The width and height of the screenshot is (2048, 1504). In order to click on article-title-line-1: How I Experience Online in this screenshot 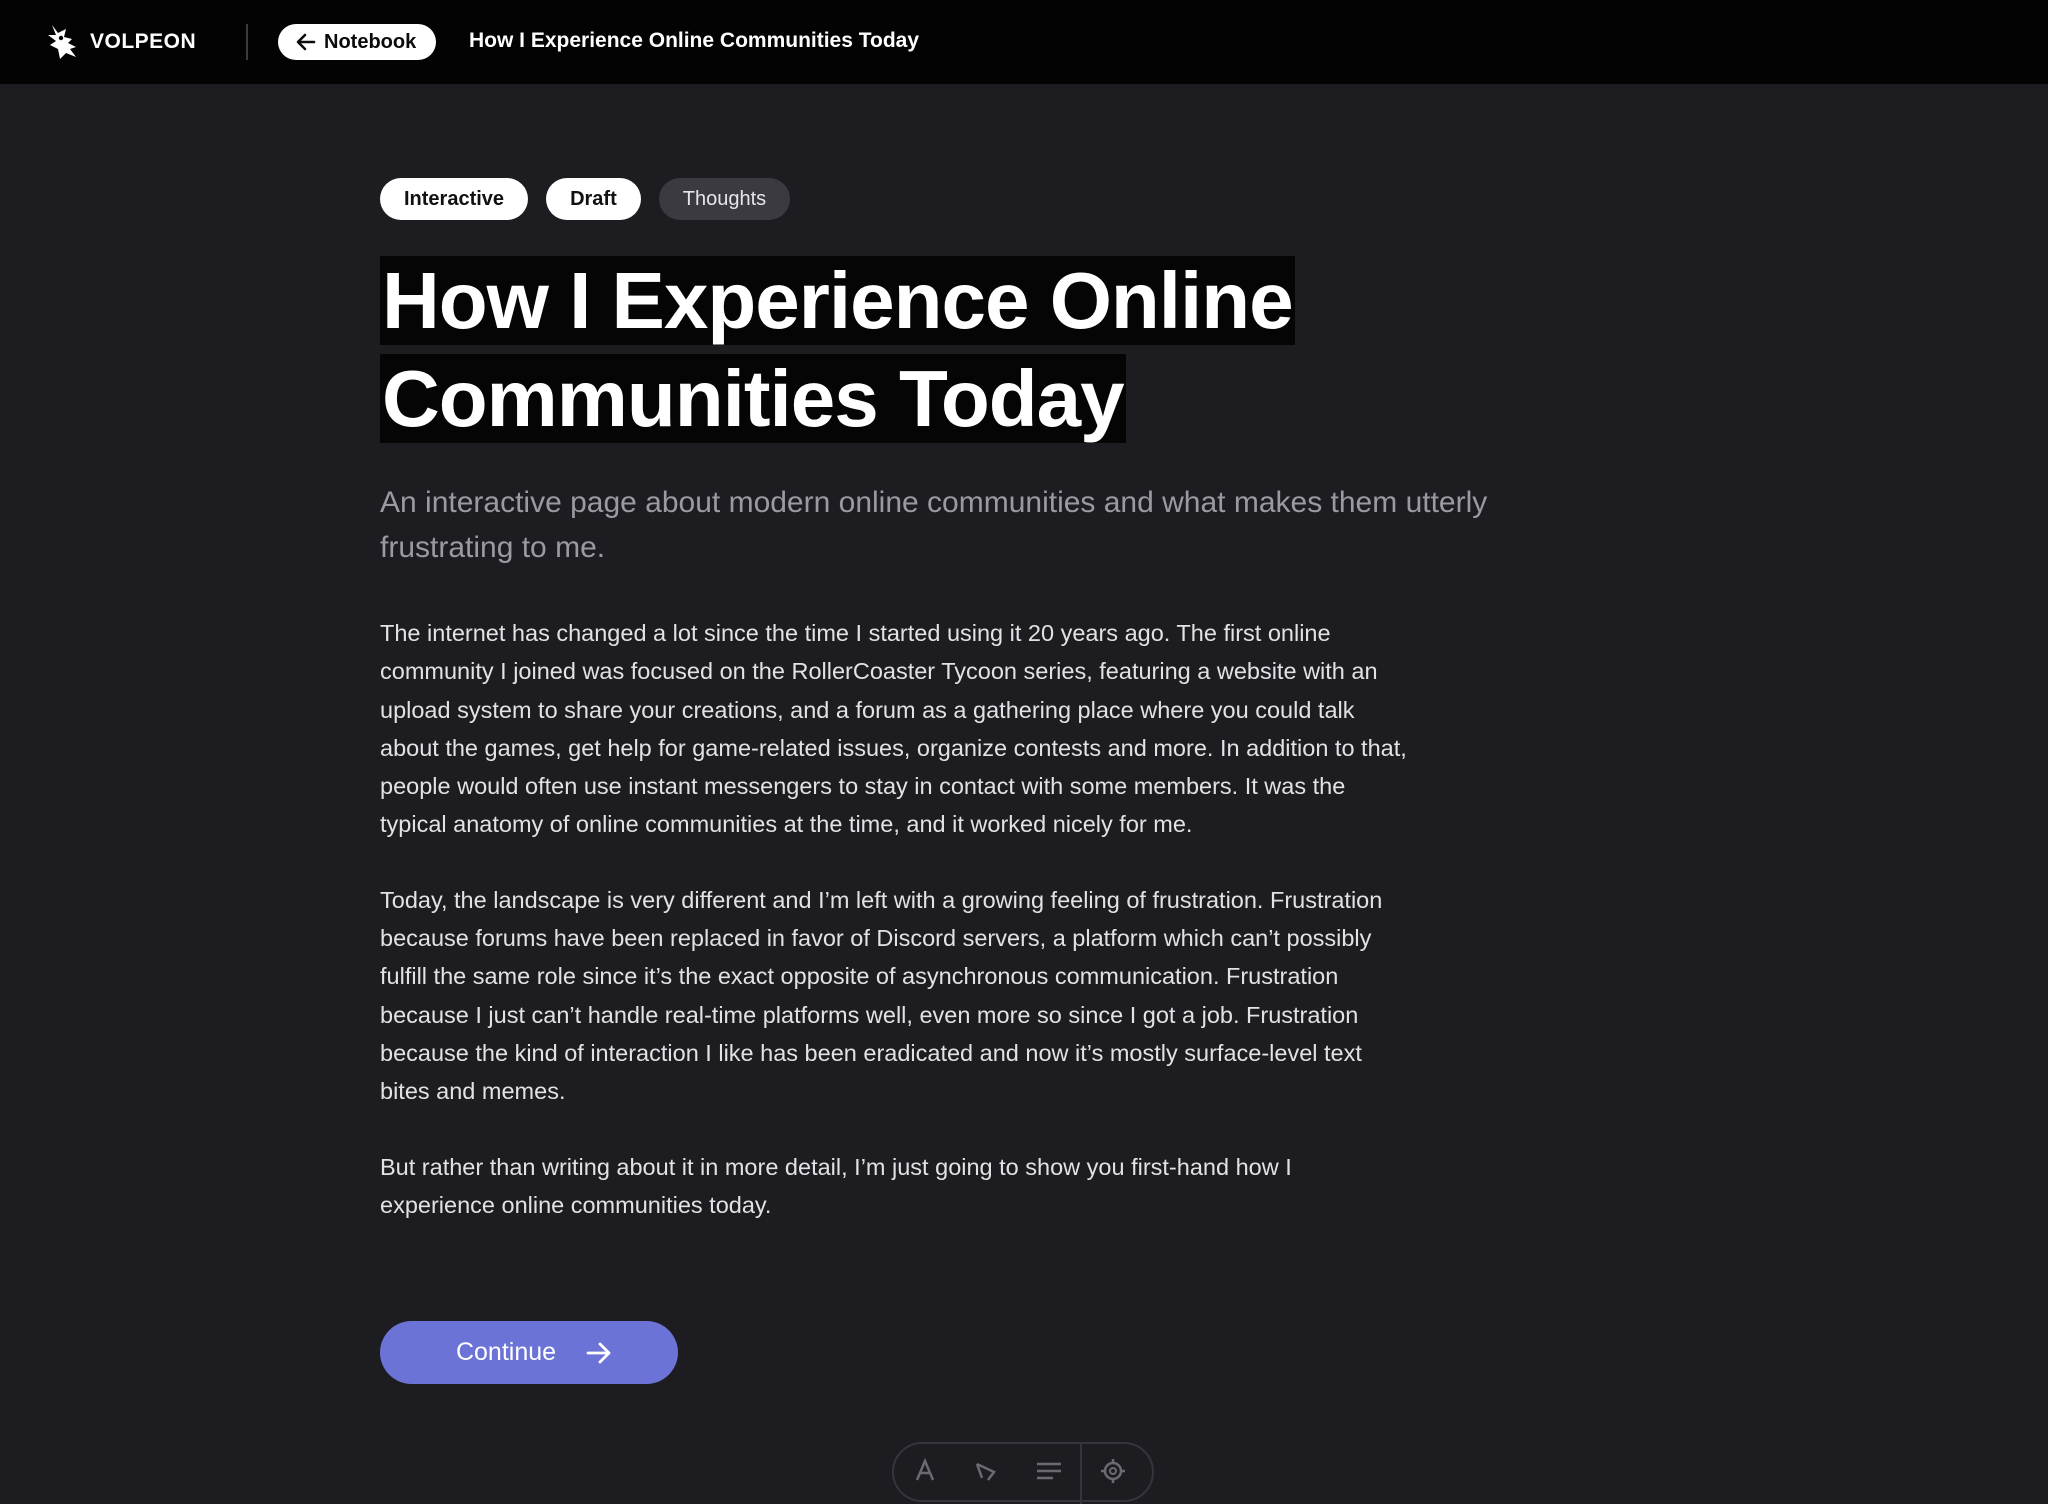, I will do `click(837, 300)`.